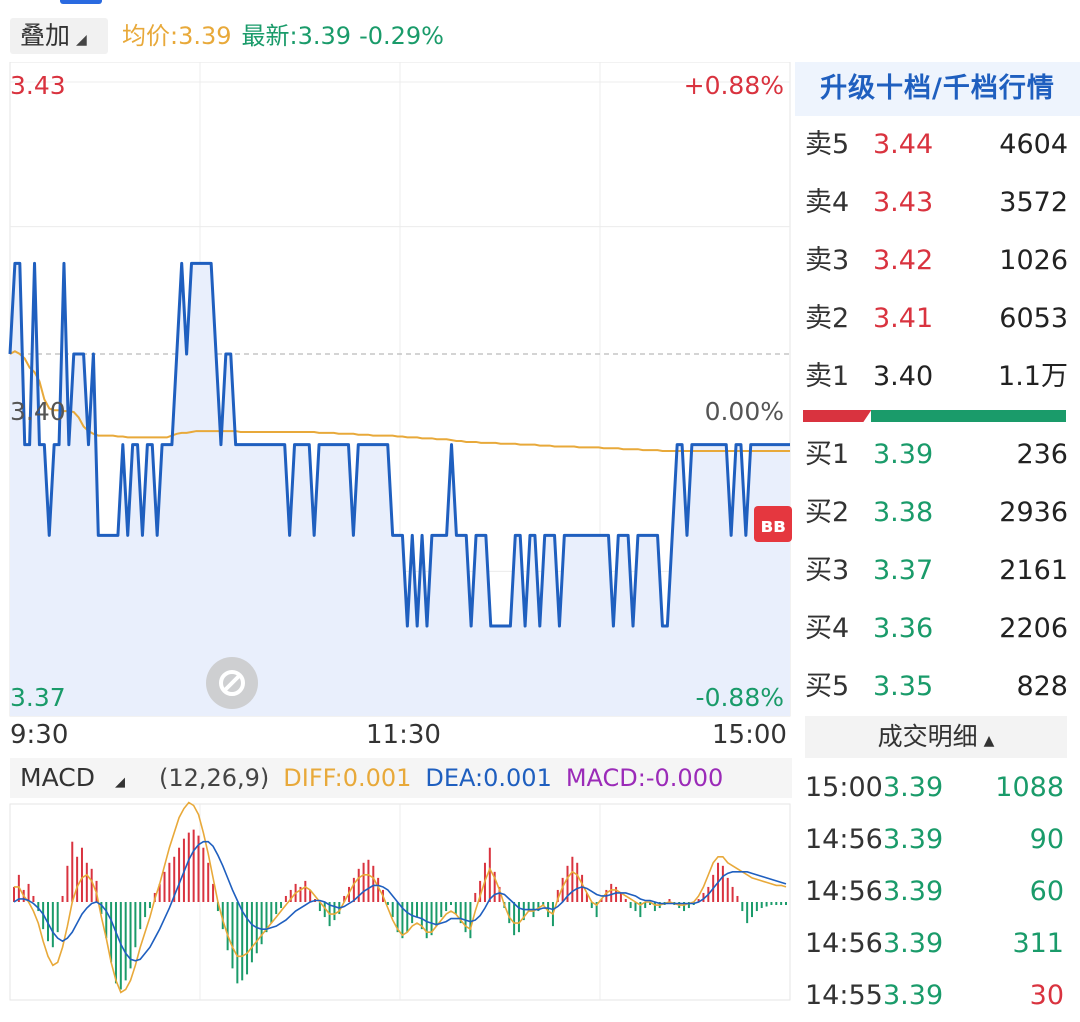  Describe the element at coordinates (1029, 787) in the screenshot. I see `trade-volume: 1088` at that location.